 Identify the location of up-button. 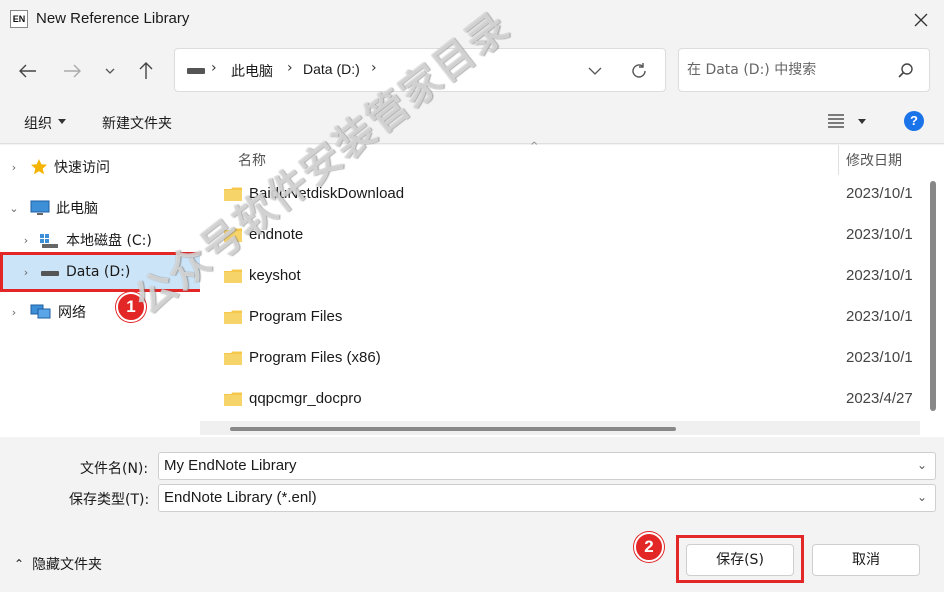
(146, 71).